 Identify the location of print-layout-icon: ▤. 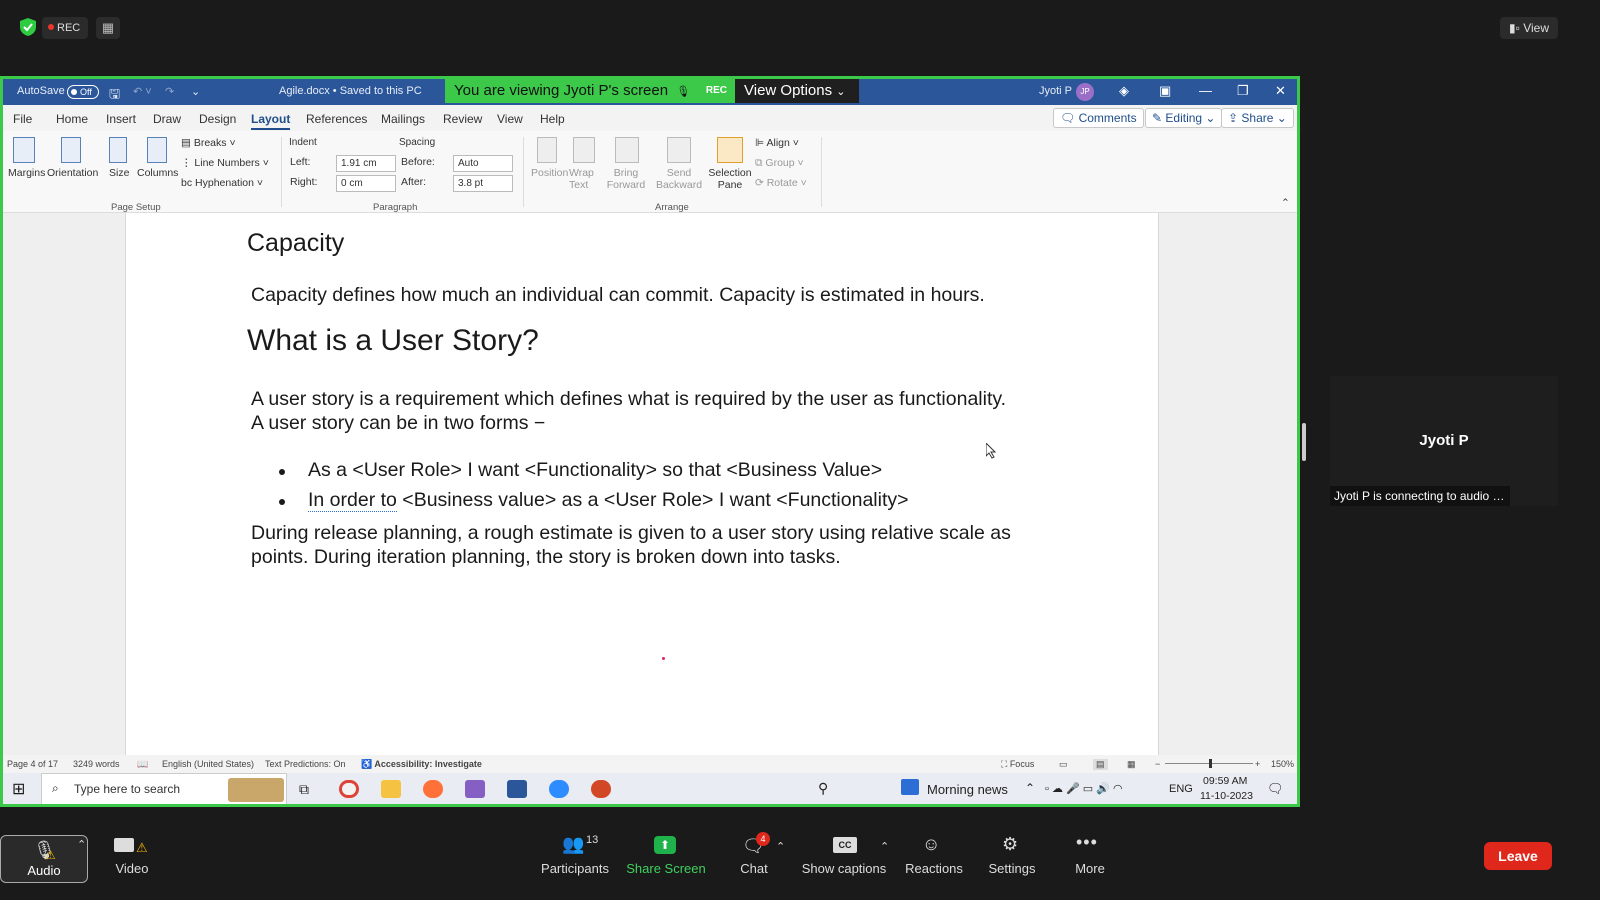
(1100, 764).